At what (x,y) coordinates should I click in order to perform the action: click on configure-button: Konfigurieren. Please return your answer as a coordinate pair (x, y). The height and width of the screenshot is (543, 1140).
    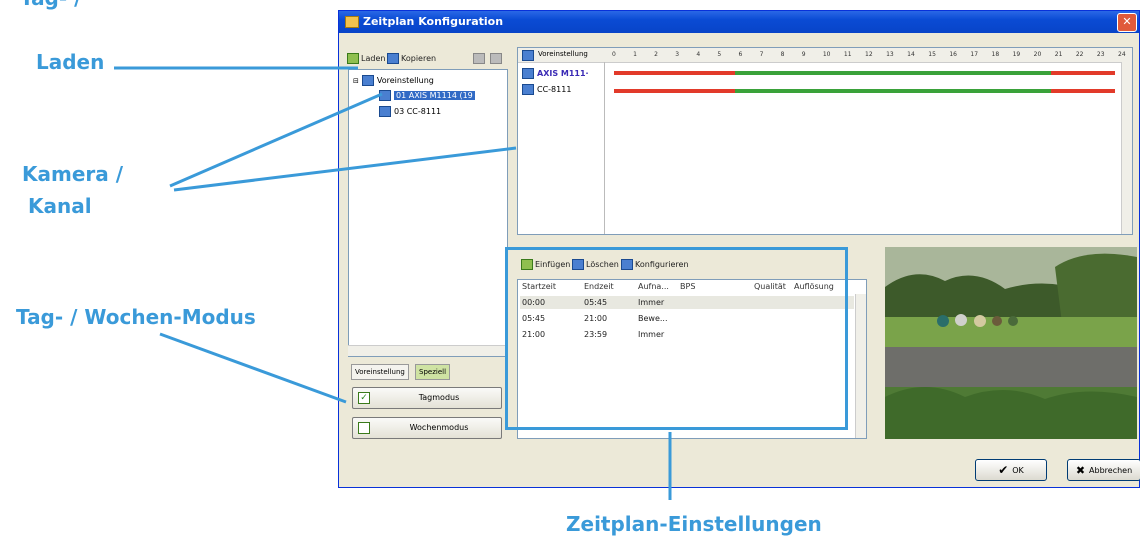
    Looking at the image, I should click on (655, 264).